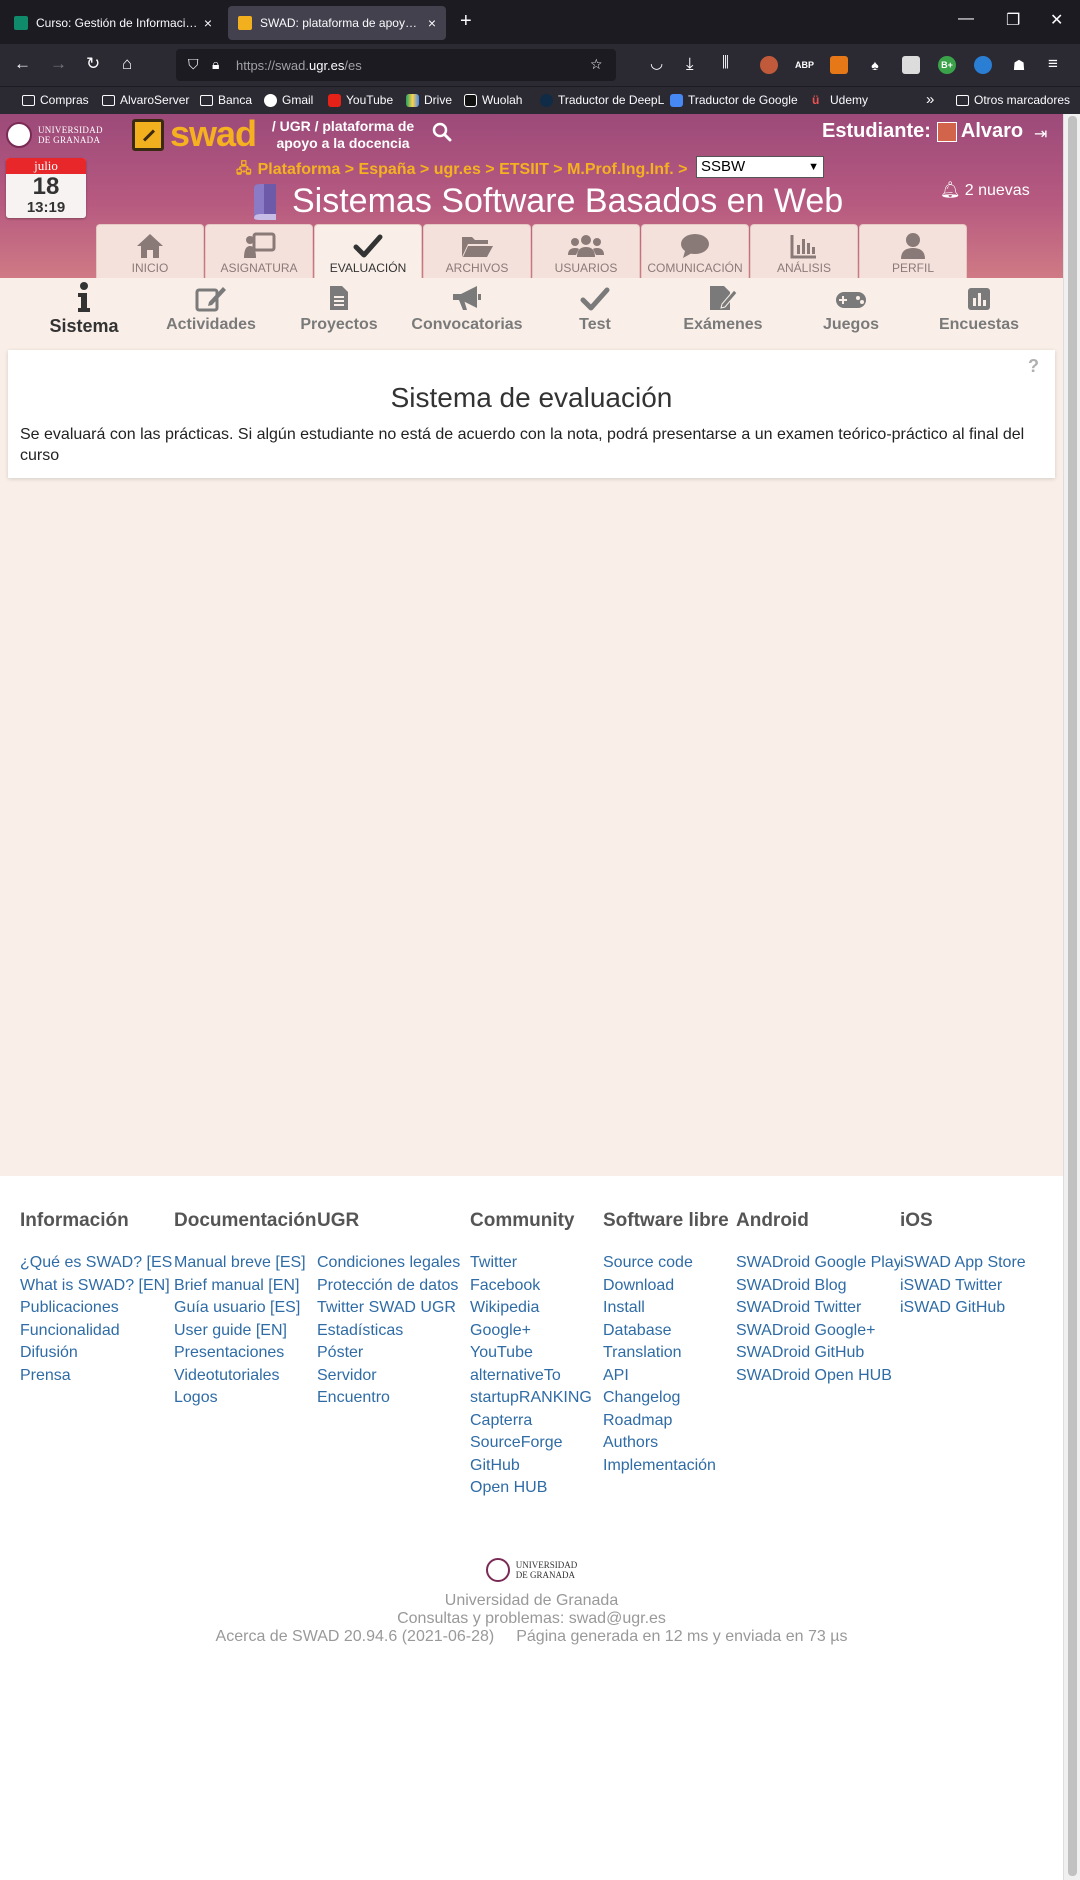 The height and width of the screenshot is (1880, 1080). Describe the element at coordinates (930, 99) in the screenshot. I see `more-bookmarks-icon: »` at that location.